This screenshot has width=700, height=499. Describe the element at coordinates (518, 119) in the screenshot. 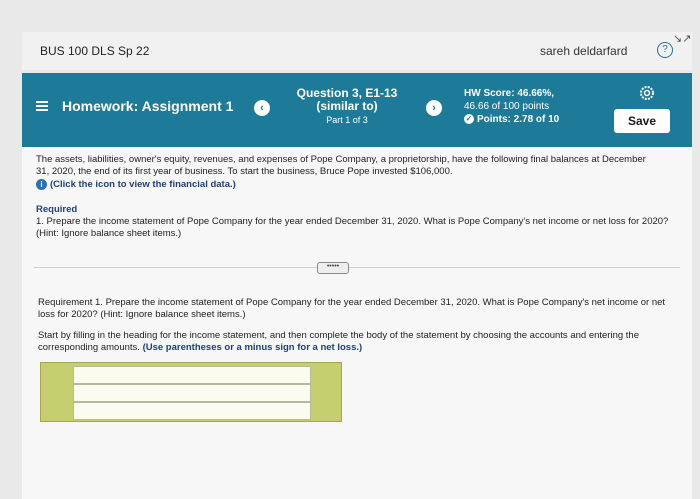

I see `question-points-text: Points: 2.78 of 10` at that location.